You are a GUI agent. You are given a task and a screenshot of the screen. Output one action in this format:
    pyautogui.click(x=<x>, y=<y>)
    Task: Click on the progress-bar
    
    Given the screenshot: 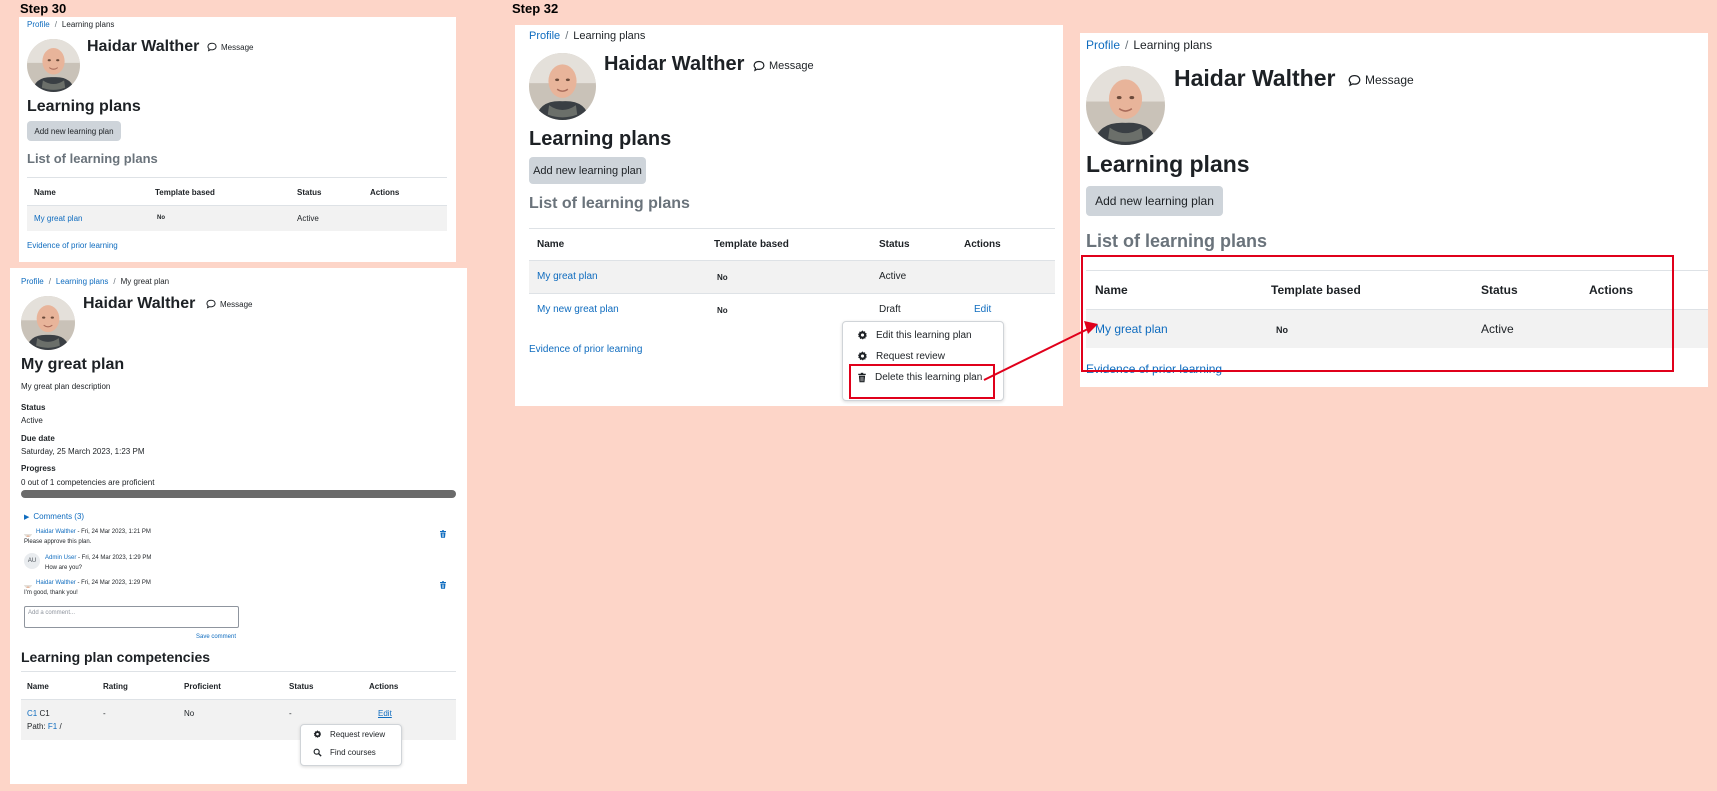 What is the action you would take?
    pyautogui.click(x=238, y=494)
    